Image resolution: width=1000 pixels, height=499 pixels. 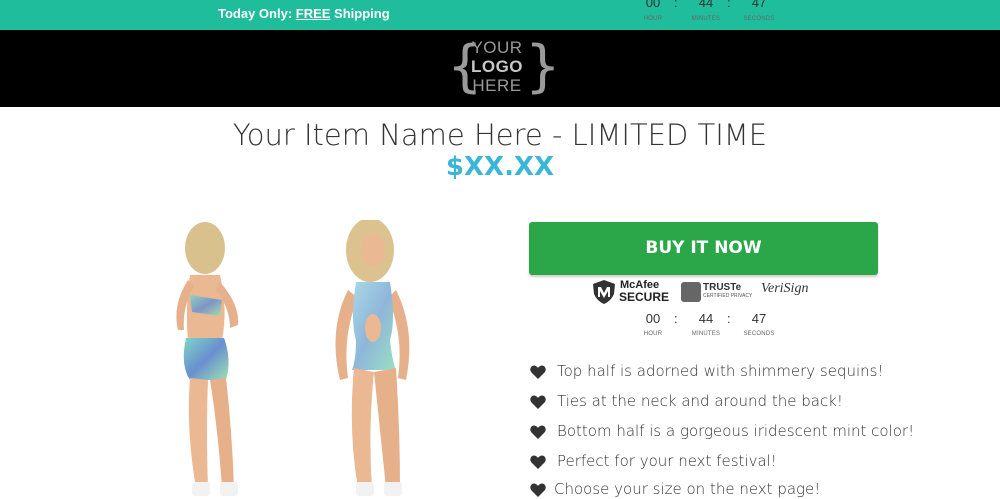 What do you see at coordinates (257, 13) in the screenshot?
I see `promo-prefix: Today Only:` at bounding box center [257, 13].